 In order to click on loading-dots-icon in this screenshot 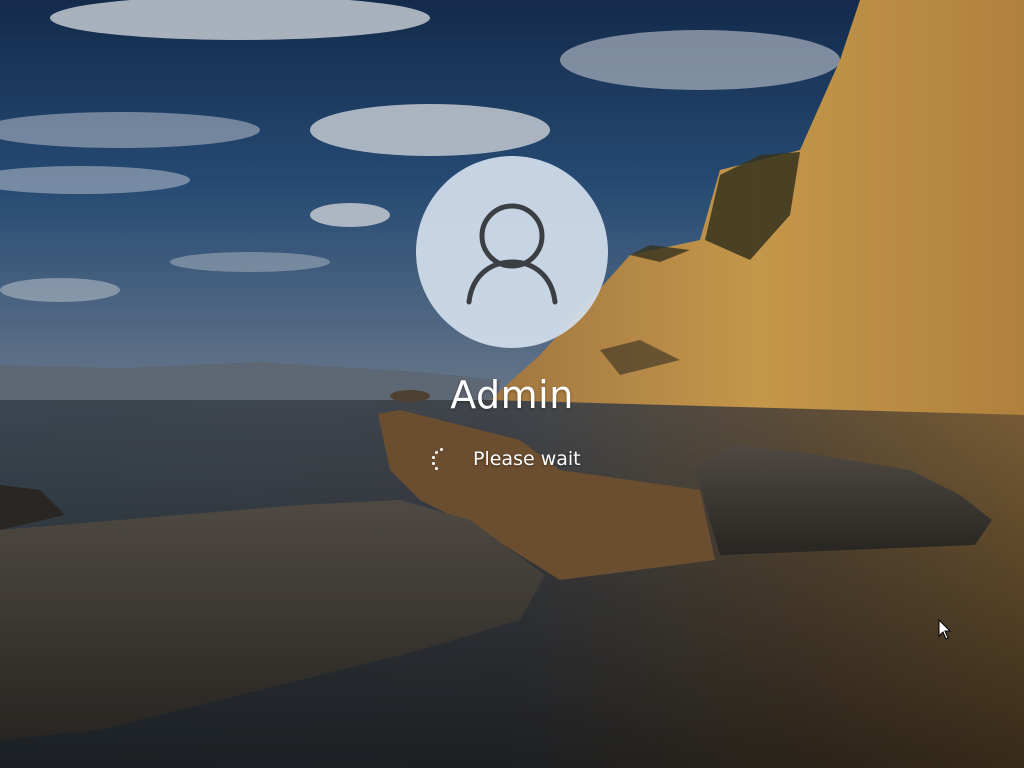, I will do `click(442, 459)`.